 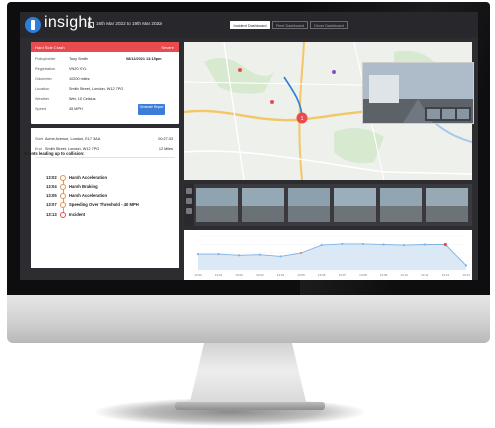 I want to click on incident-dot-icon, so click(x=63, y=215).